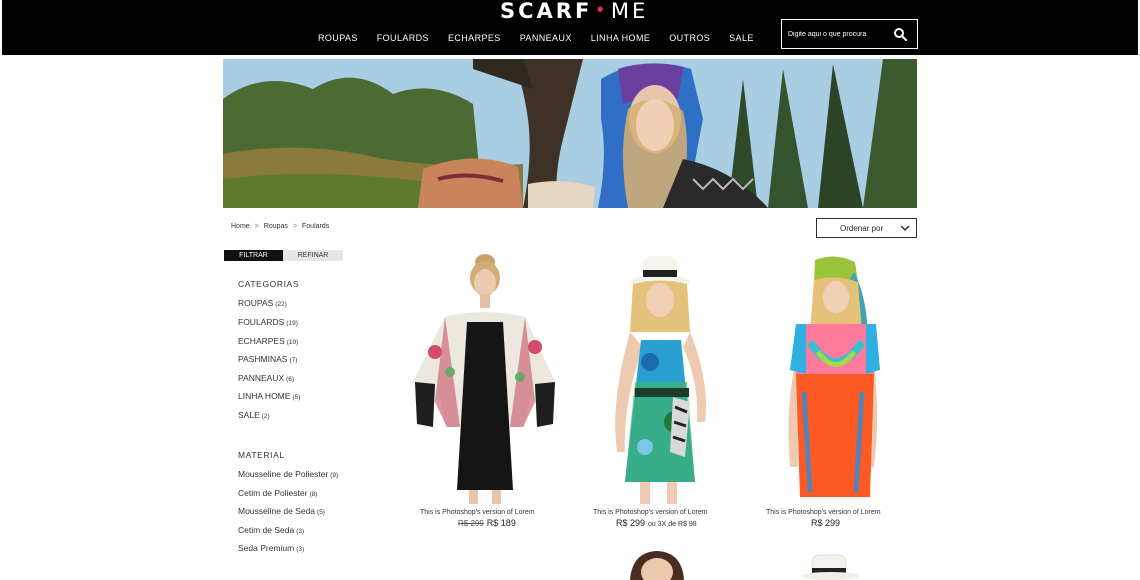  Describe the element at coordinates (269, 284) in the screenshot. I see `categories-heading: CATEGORIAS` at that location.